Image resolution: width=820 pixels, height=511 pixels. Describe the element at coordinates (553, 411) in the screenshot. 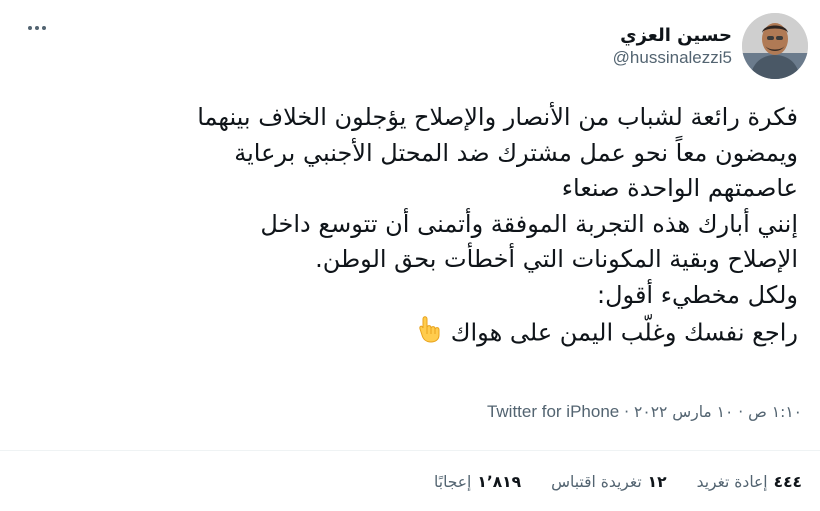

I see `tweet-source: Twitter for iPhone` at that location.